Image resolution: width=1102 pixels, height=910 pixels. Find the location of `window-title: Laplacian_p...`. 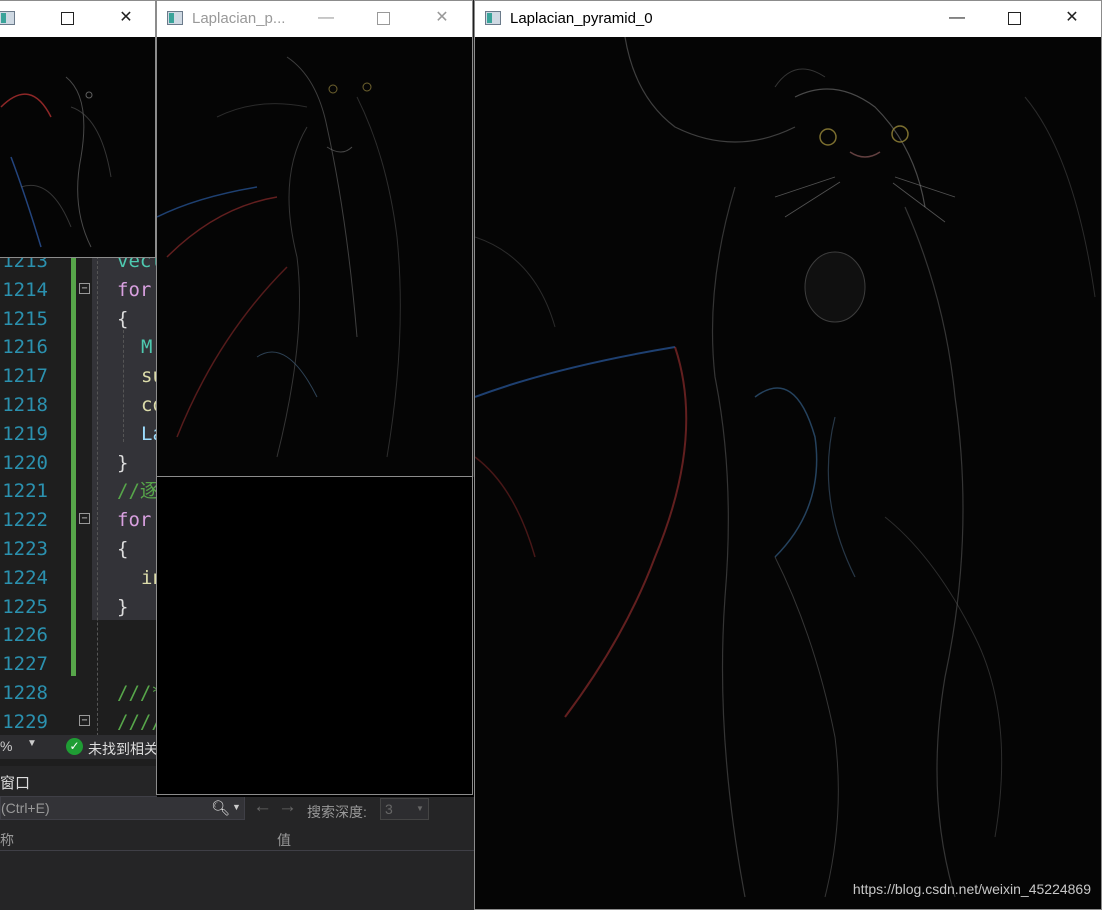

window-title: Laplacian_p... is located at coordinates (239, 18).